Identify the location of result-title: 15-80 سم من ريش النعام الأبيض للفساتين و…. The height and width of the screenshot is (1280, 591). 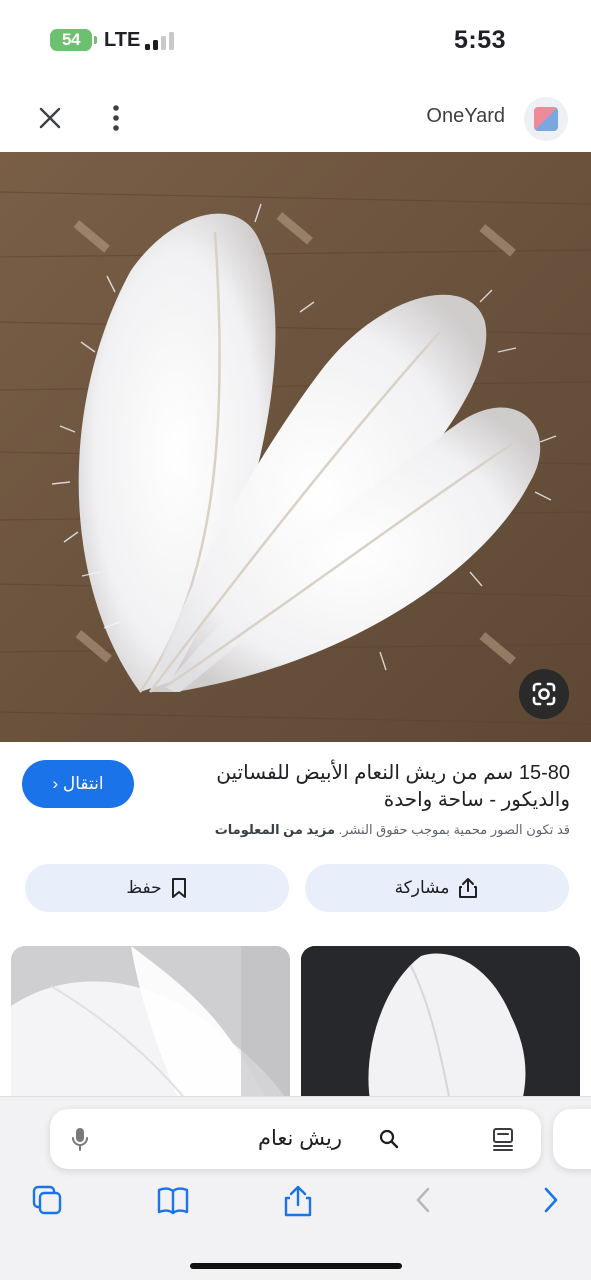
(360, 787).